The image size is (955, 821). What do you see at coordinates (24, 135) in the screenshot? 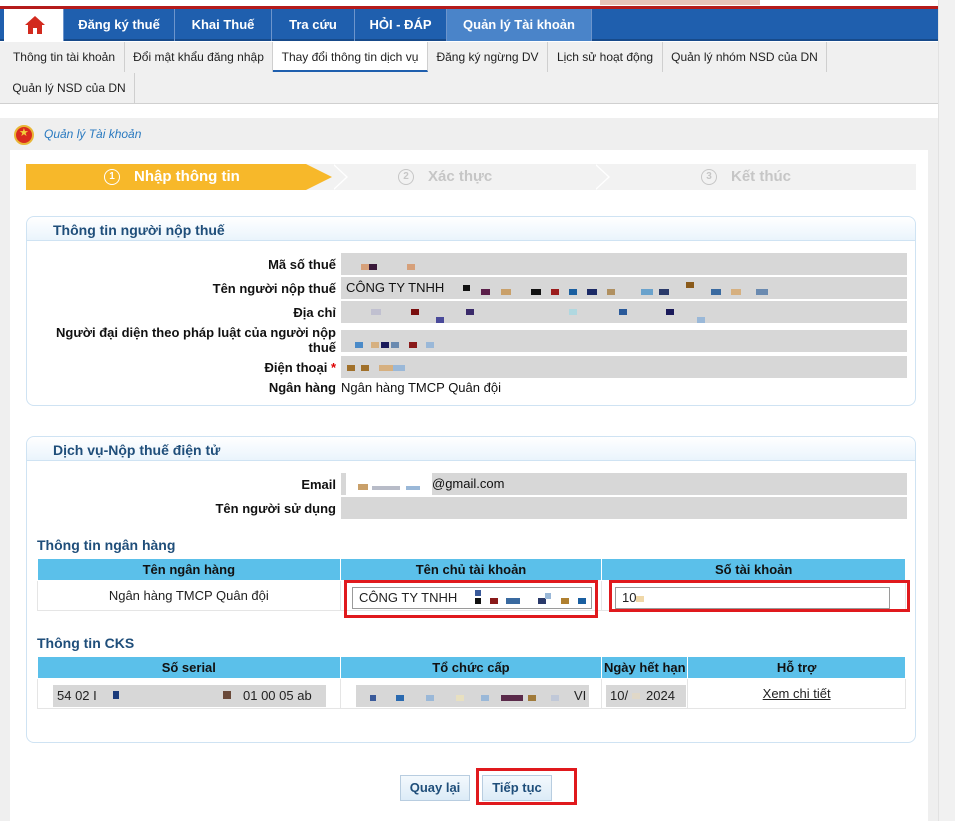
I see `national-emblem-icon` at bounding box center [24, 135].